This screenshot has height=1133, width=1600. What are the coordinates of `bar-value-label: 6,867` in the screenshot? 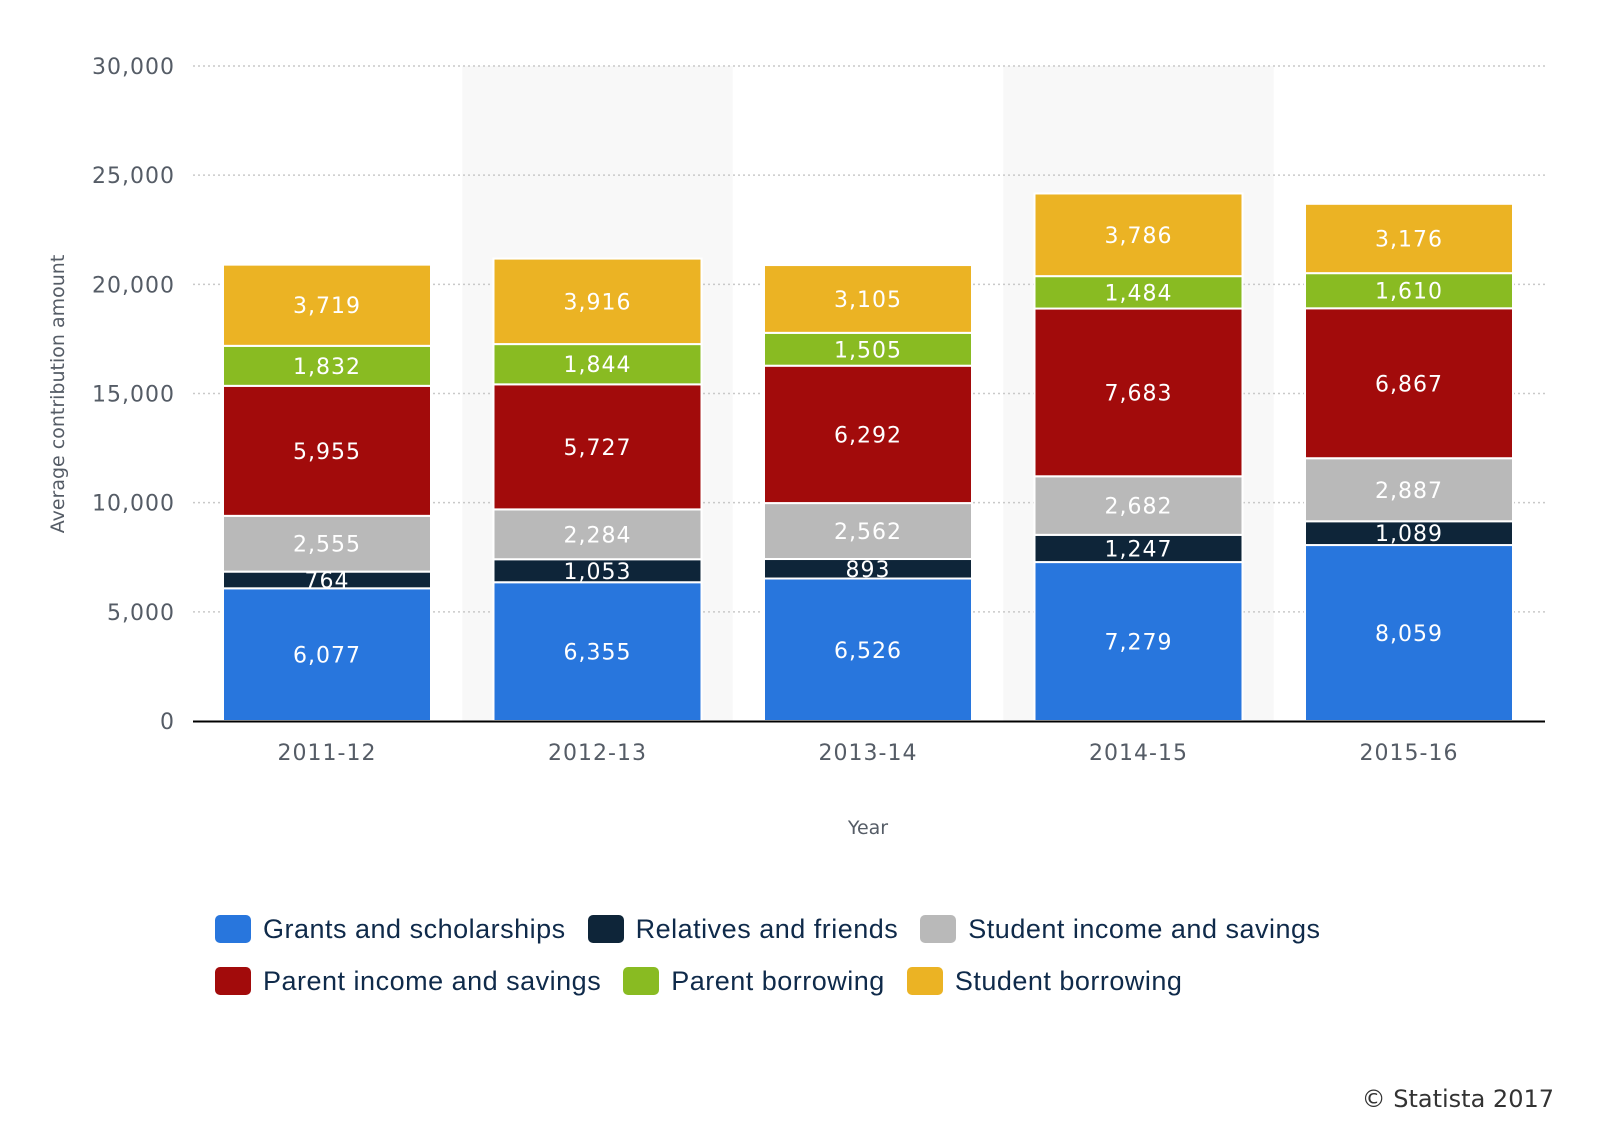 It's located at (1409, 384).